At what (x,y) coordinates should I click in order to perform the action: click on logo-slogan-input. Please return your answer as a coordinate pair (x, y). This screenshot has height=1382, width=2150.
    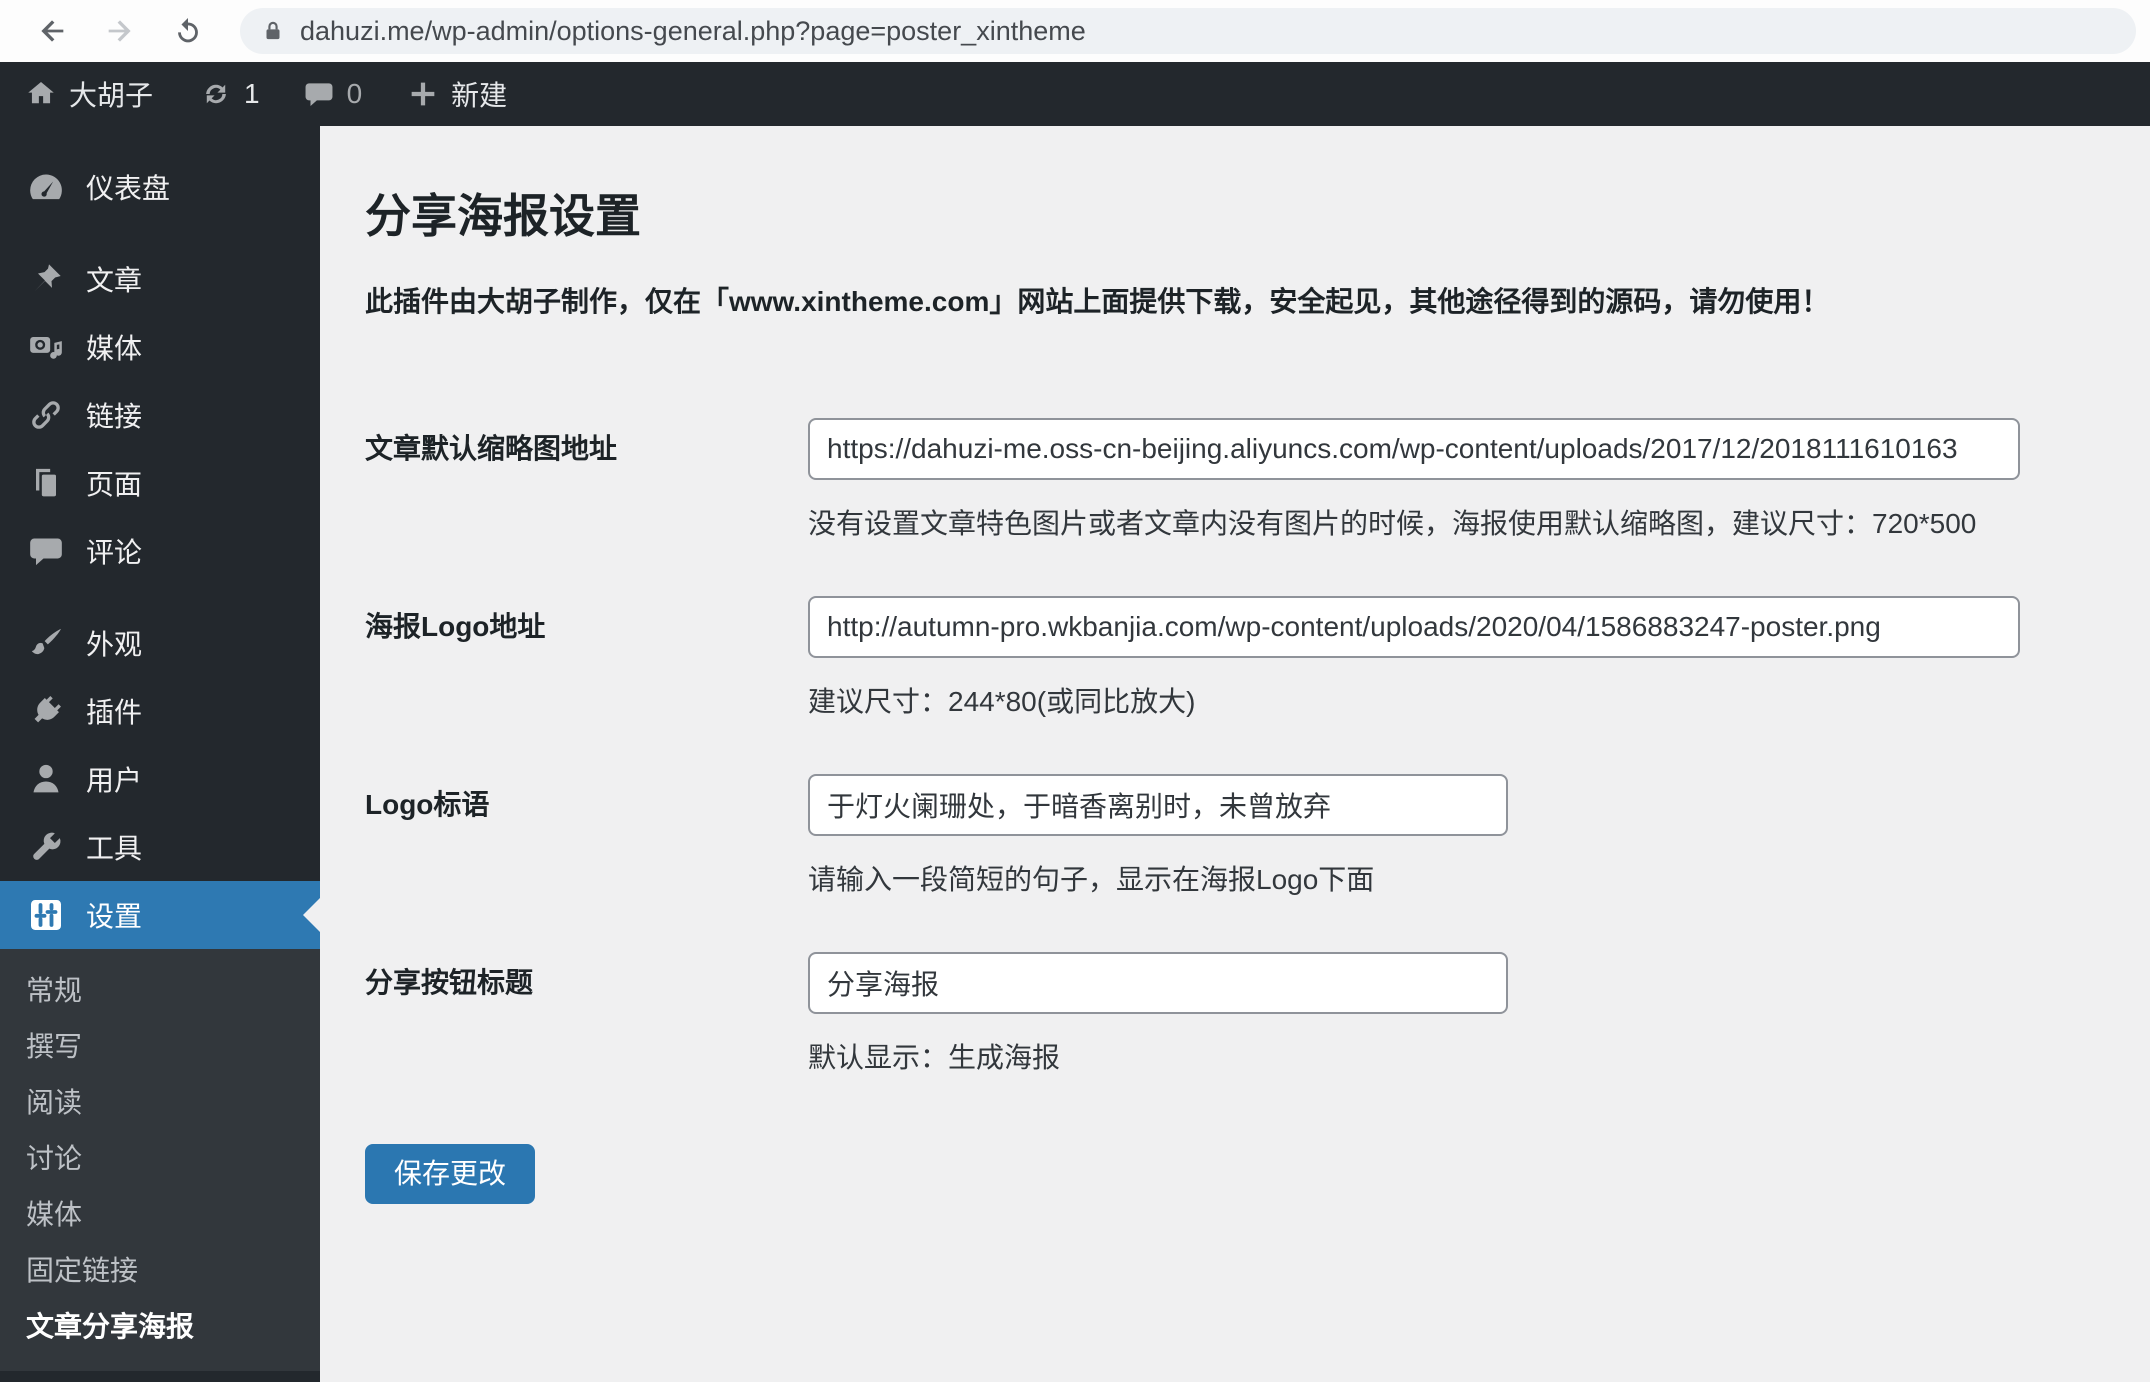
    Looking at the image, I should click on (1158, 805).